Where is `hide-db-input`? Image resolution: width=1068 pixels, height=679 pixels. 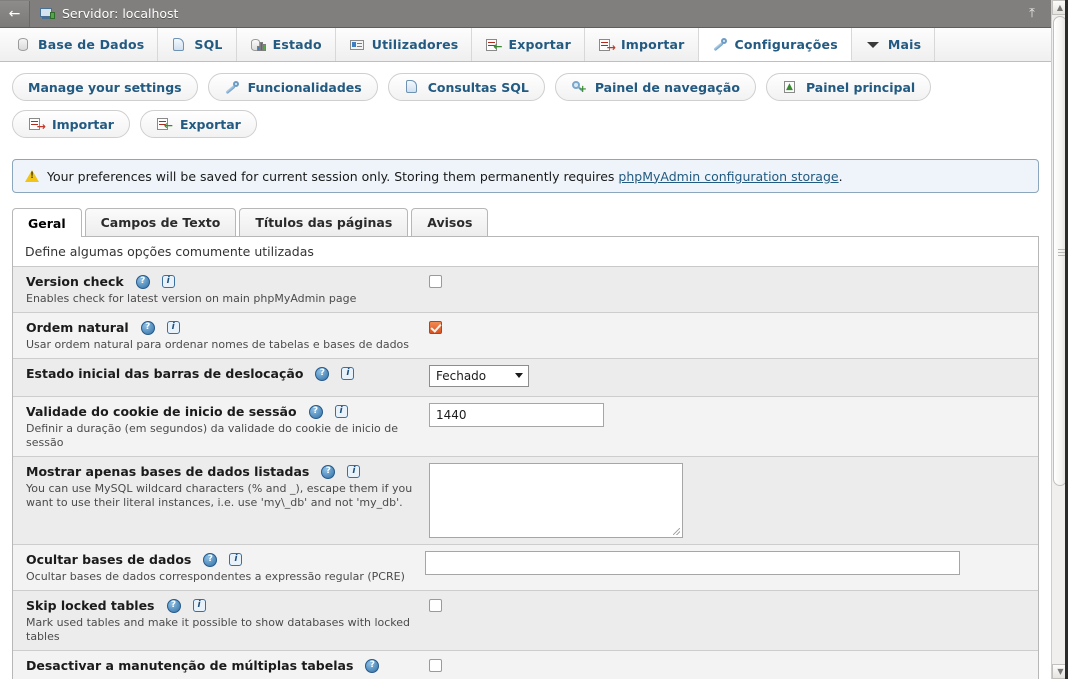 hide-db-input is located at coordinates (692, 563).